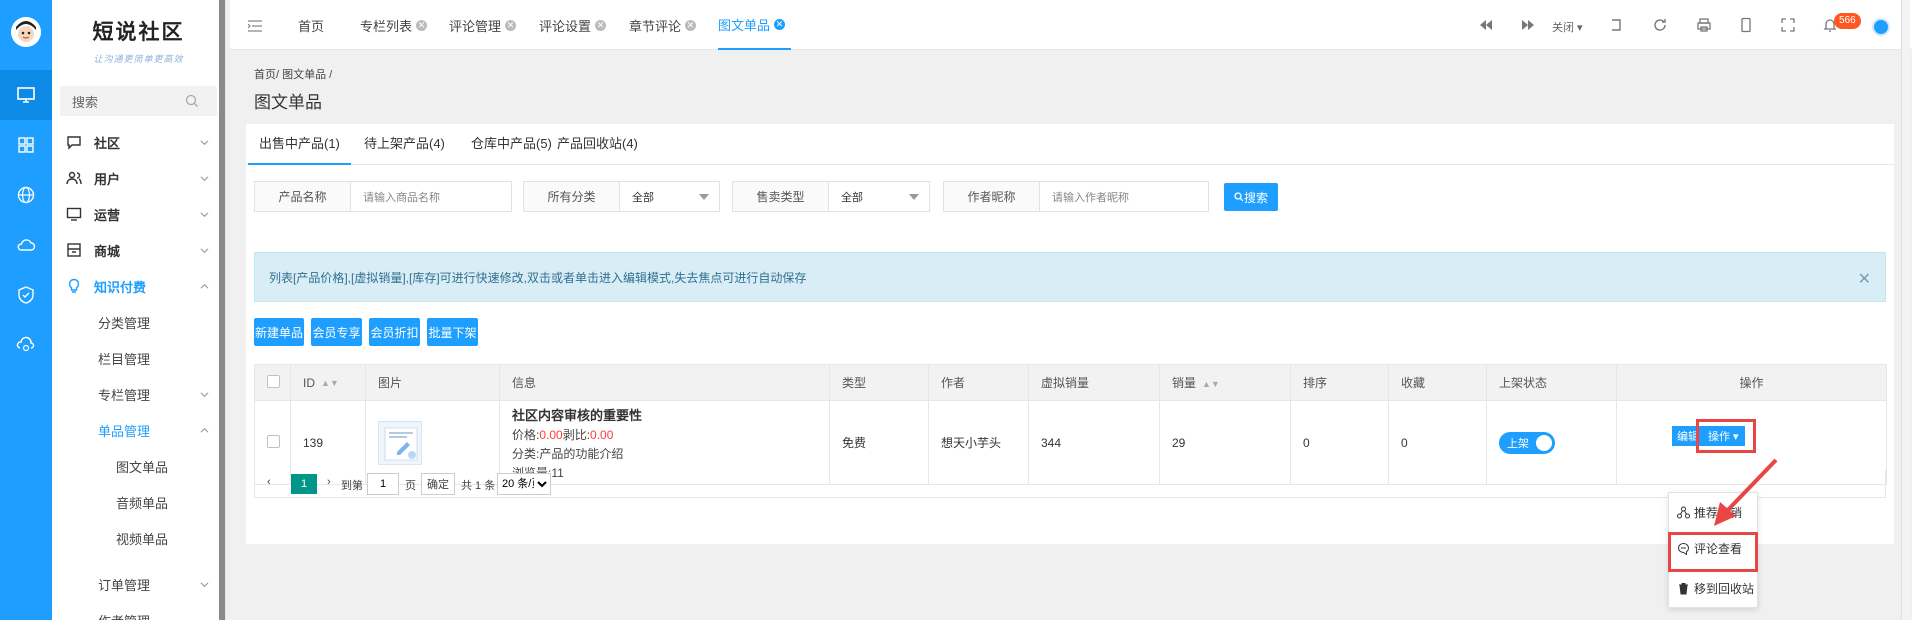 The height and width of the screenshot is (620, 1912). What do you see at coordinates (526, 434) in the screenshot?
I see `price-label: 价格:` at bounding box center [526, 434].